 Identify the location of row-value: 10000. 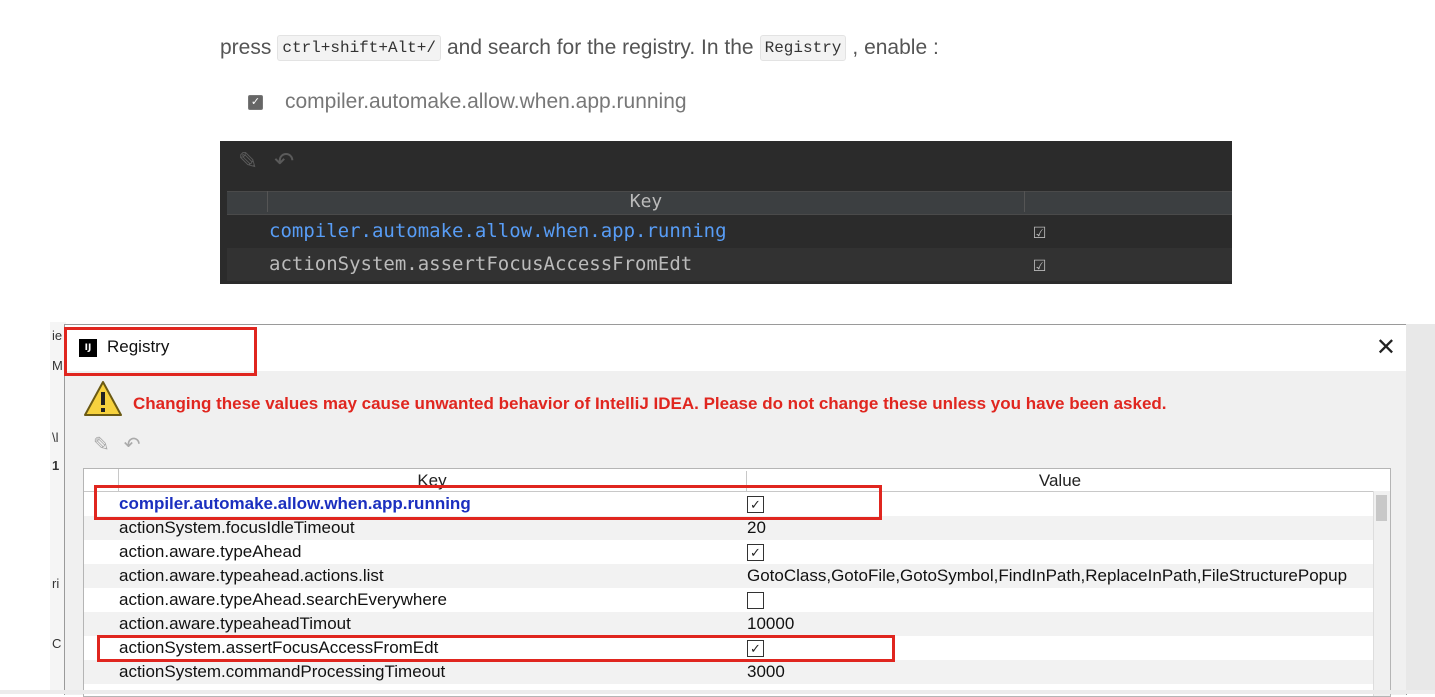
(770, 624).